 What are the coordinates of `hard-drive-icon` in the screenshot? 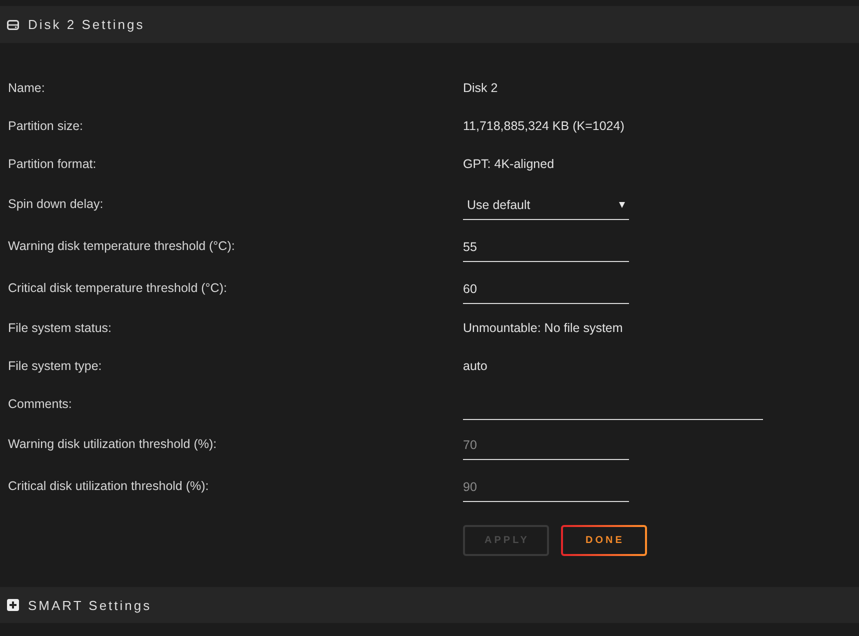 It's located at (13, 25).